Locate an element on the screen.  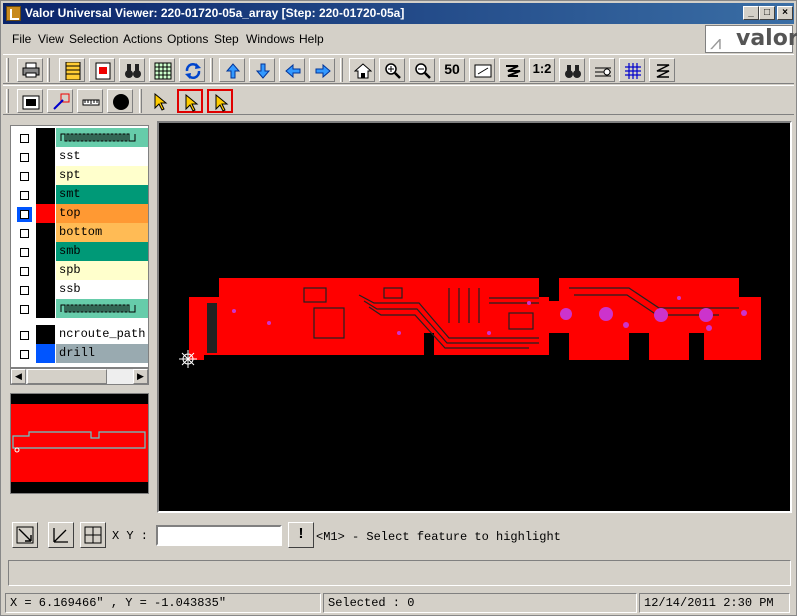
outline-mode-button is located at coordinates (60, 101).